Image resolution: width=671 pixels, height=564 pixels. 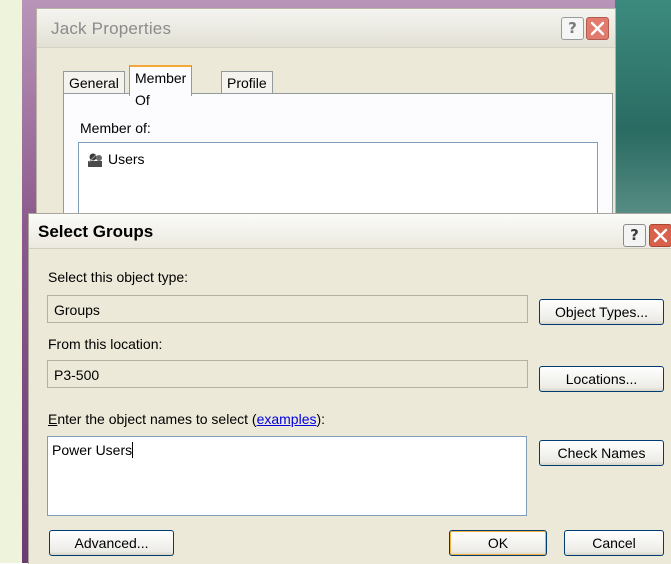 I want to click on properties-title-bar: Jack Properties ?, so click(x=326, y=28).